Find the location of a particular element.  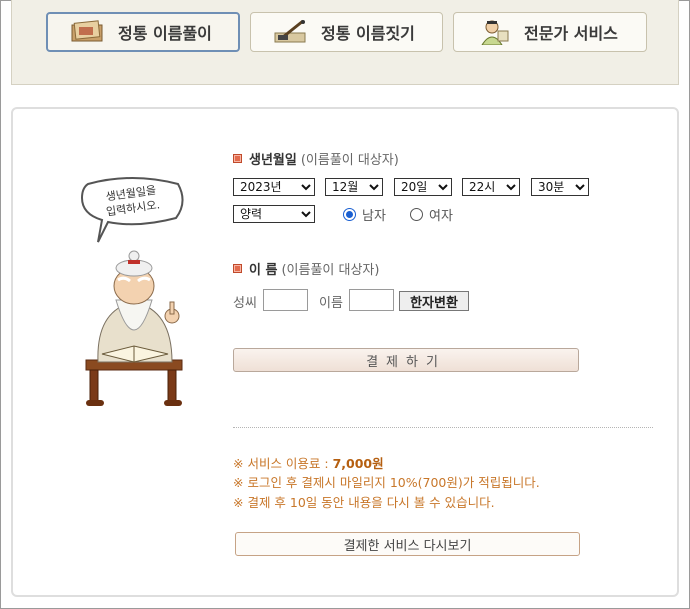

tab-label: 정통 이름짓기 is located at coordinates (368, 33).